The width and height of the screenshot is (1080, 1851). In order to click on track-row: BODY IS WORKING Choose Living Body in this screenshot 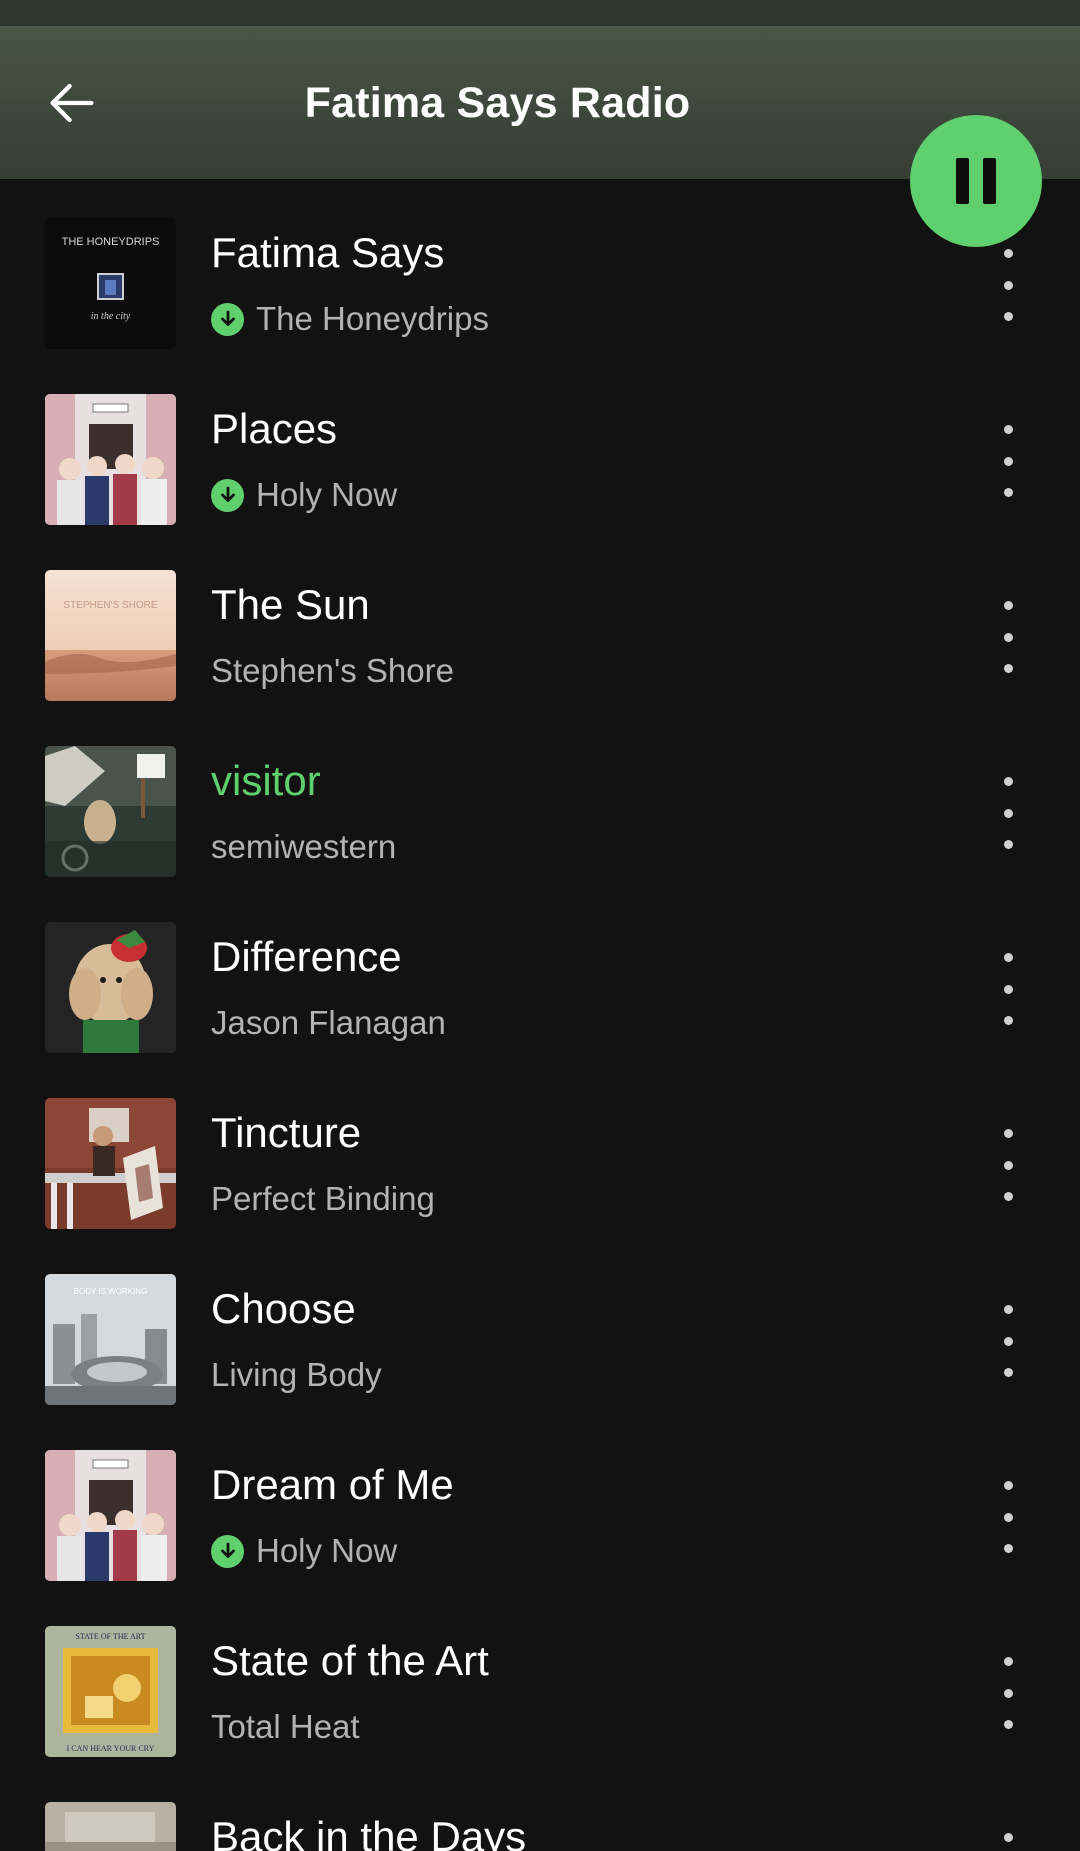, I will do `click(540, 1323)`.